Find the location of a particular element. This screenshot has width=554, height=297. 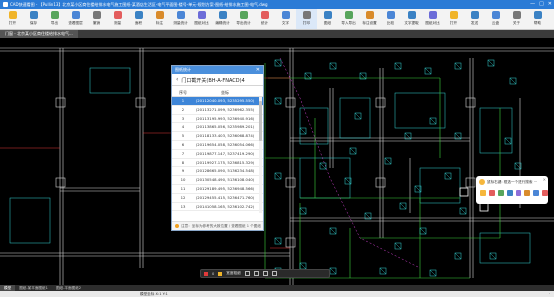

pan-icon is located at coordinates (265, 273).